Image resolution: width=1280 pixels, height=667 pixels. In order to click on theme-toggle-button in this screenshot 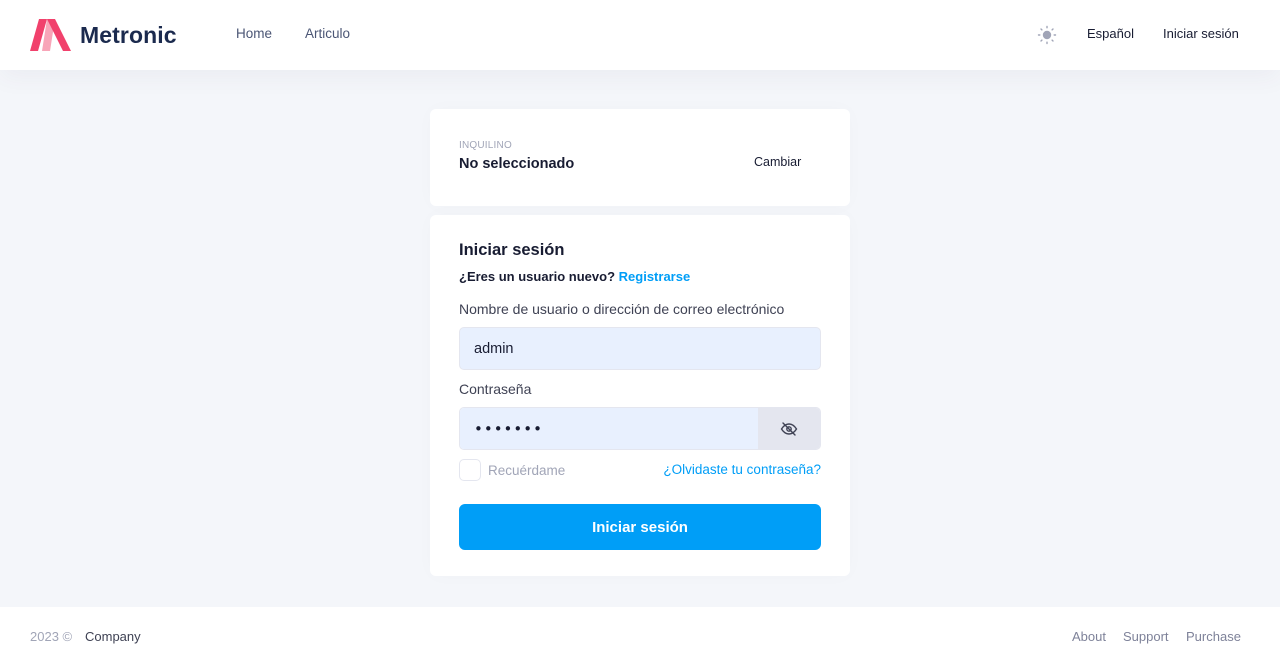, I will do `click(1047, 35)`.